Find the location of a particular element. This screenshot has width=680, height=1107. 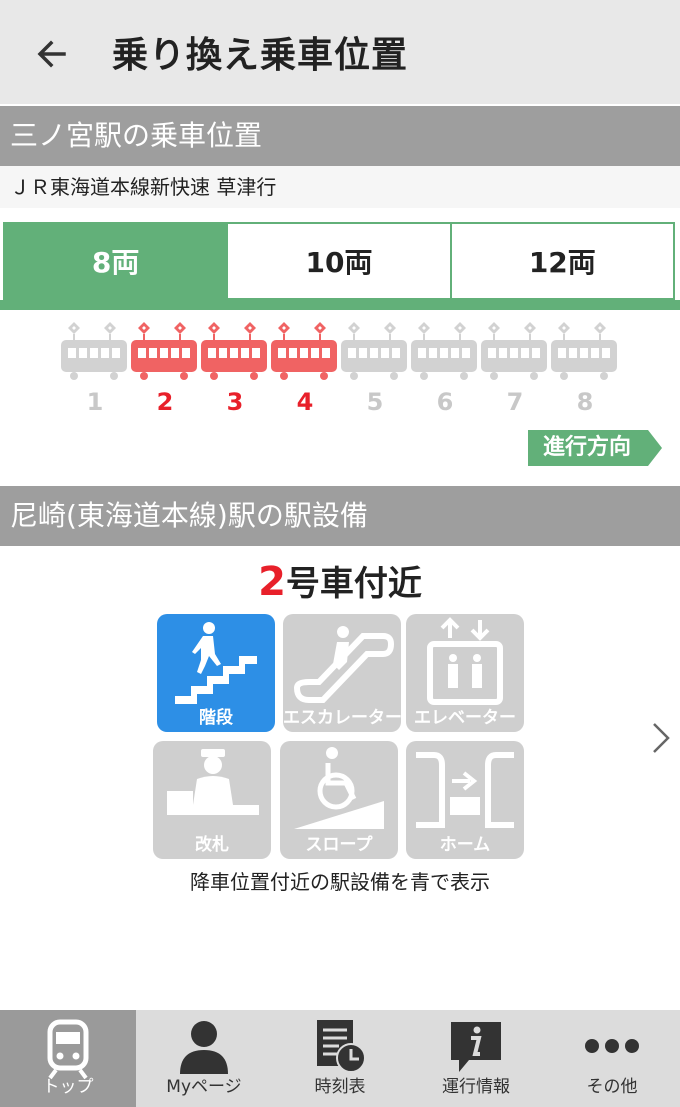

facility-stairs: 階段 is located at coordinates (216, 673).